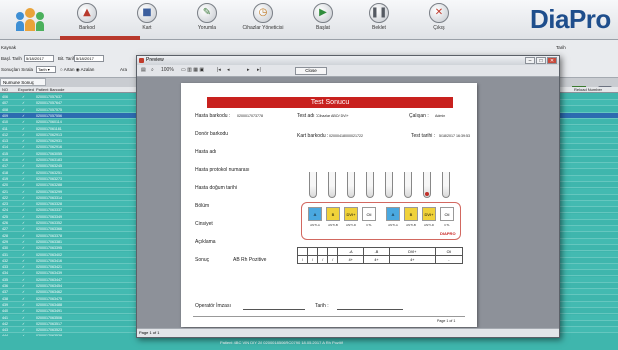  What do you see at coordinates (49, 241) in the screenshot?
I see `row-barcode: 0200017063381` at bounding box center [49, 241].